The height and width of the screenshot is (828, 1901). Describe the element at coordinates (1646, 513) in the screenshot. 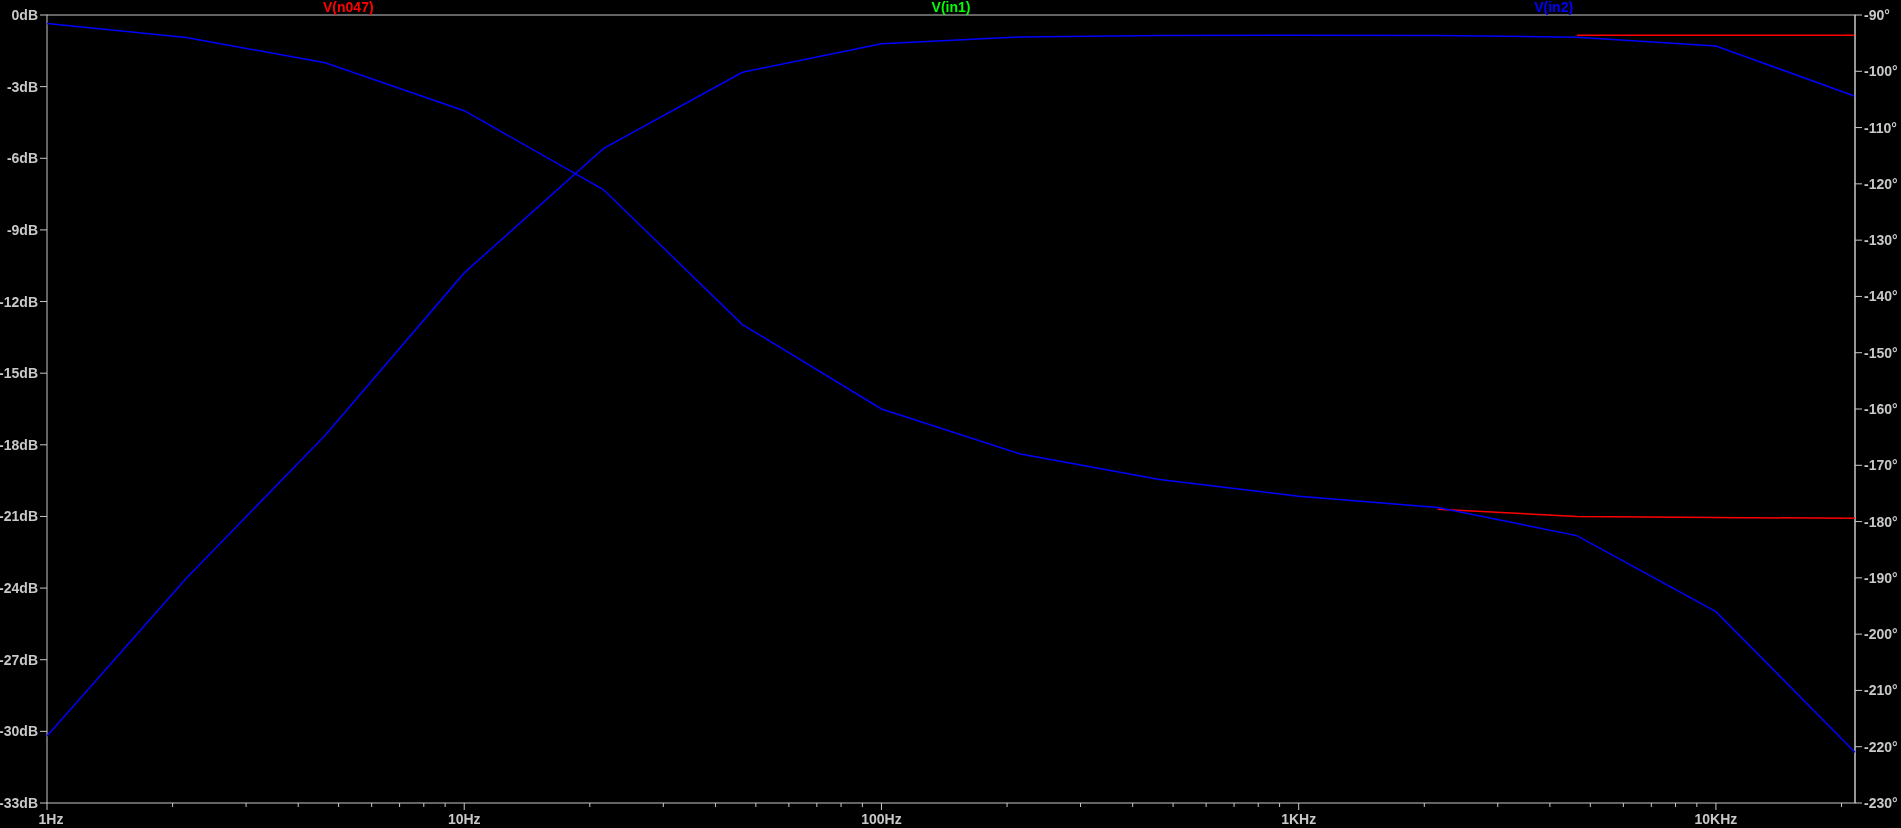

I see `line-series` at that location.